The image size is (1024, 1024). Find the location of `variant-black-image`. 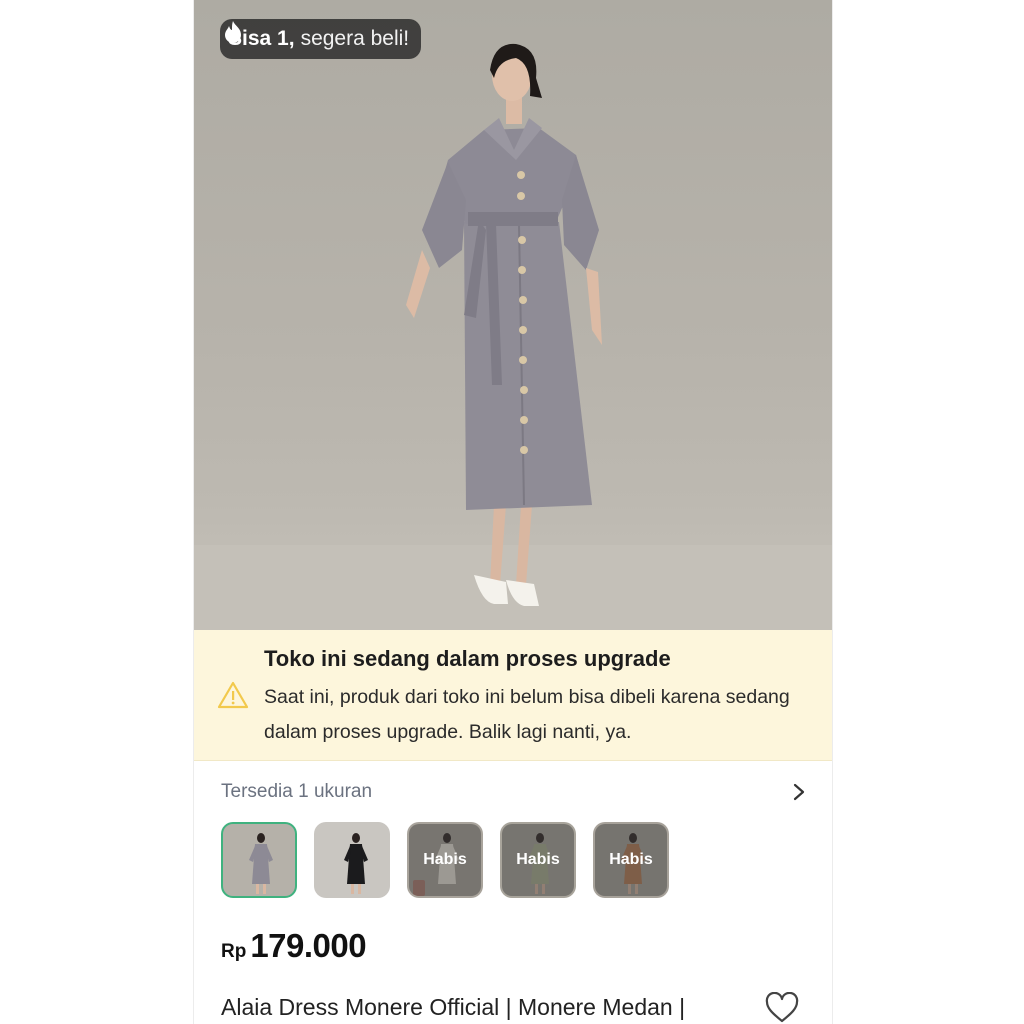

variant-black-image is located at coordinates (356, 863).